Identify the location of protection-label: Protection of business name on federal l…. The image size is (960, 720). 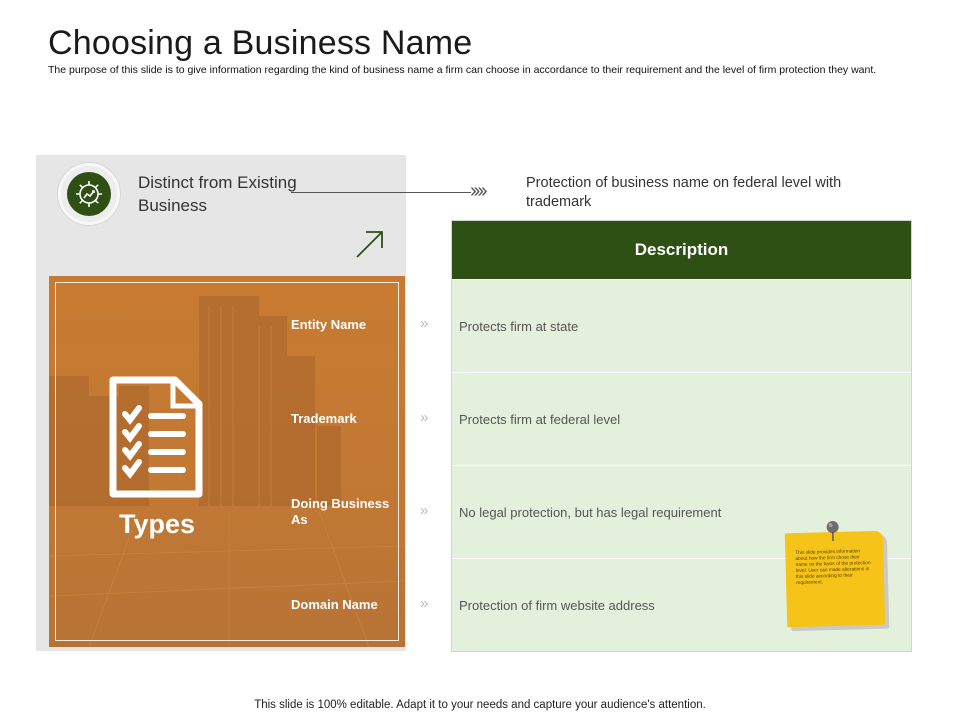
(684, 192).